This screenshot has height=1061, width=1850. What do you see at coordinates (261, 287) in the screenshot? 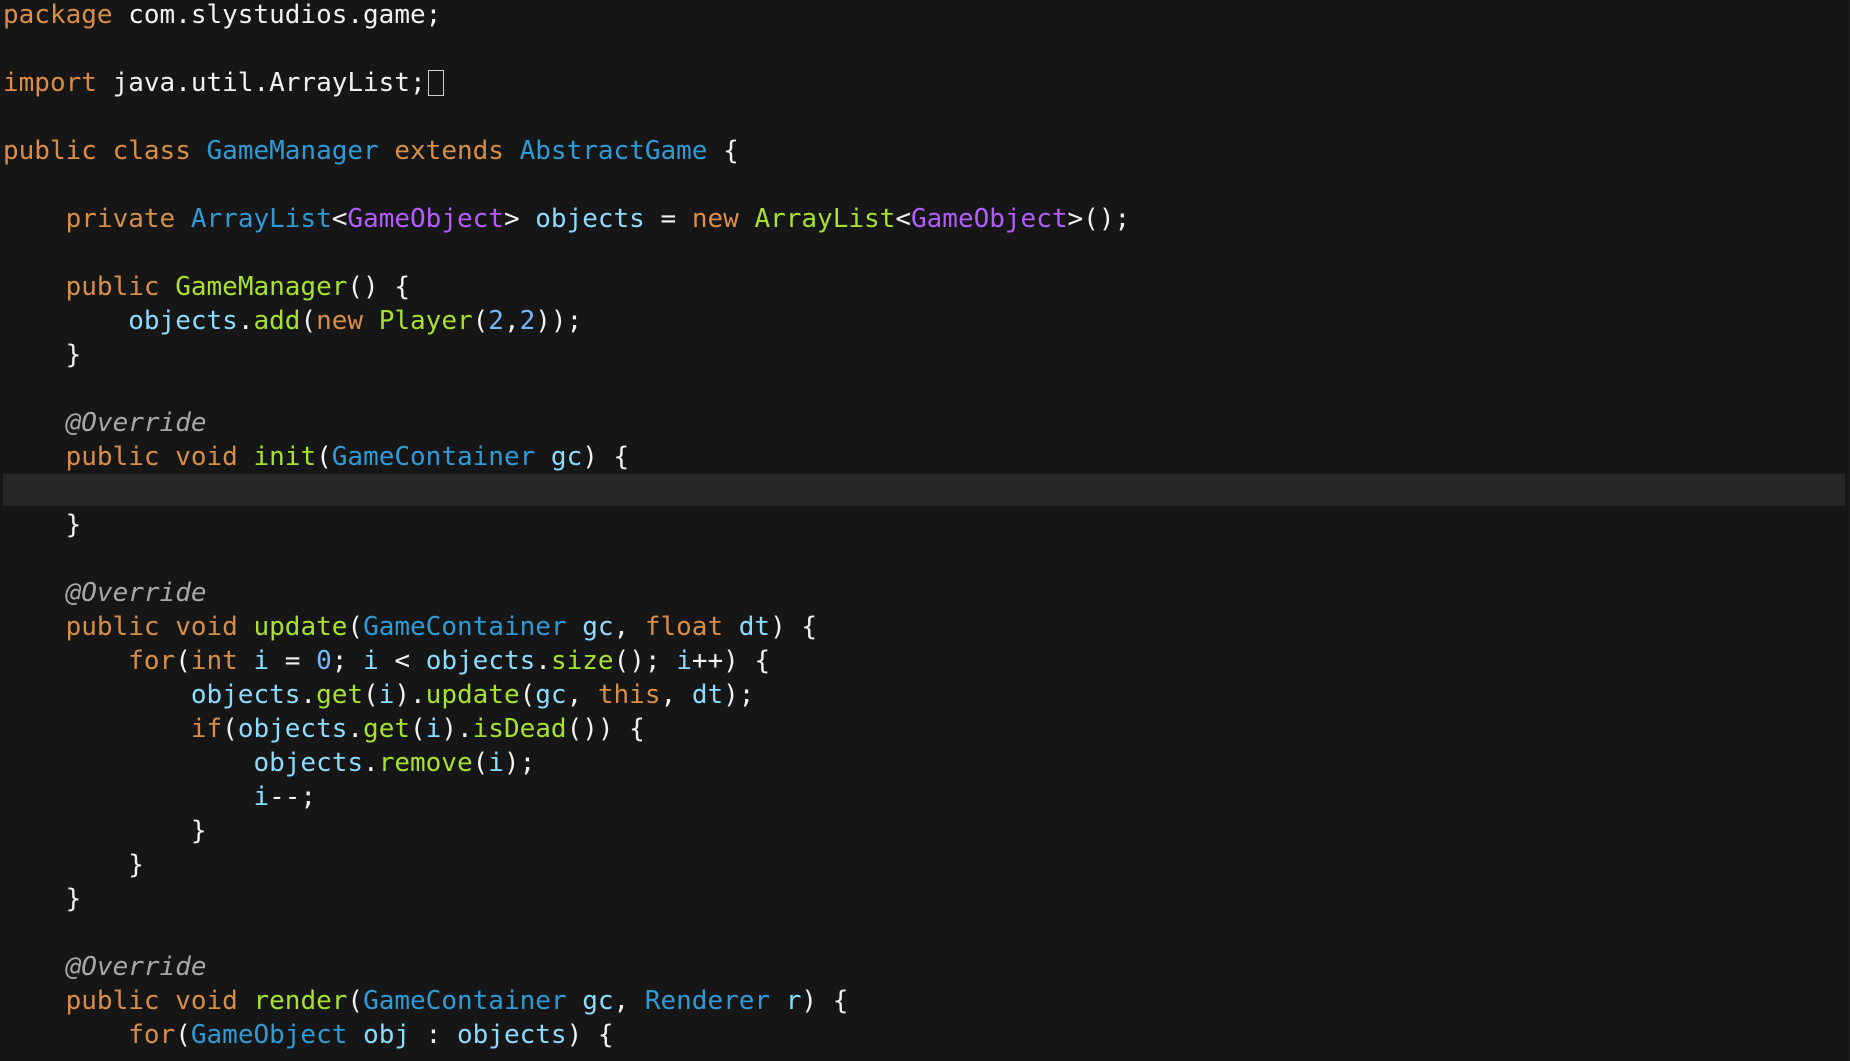
I see `code-token: GameManager` at bounding box center [261, 287].